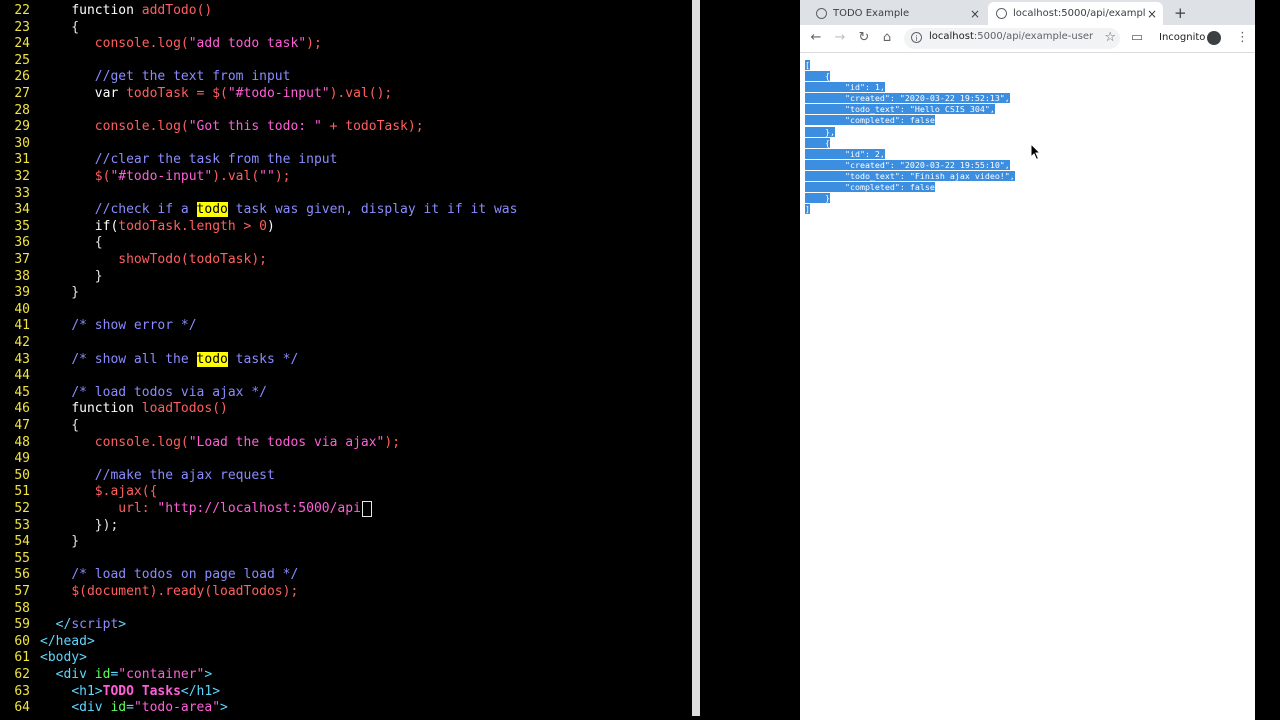  I want to click on line-number: 43, so click(22, 359).